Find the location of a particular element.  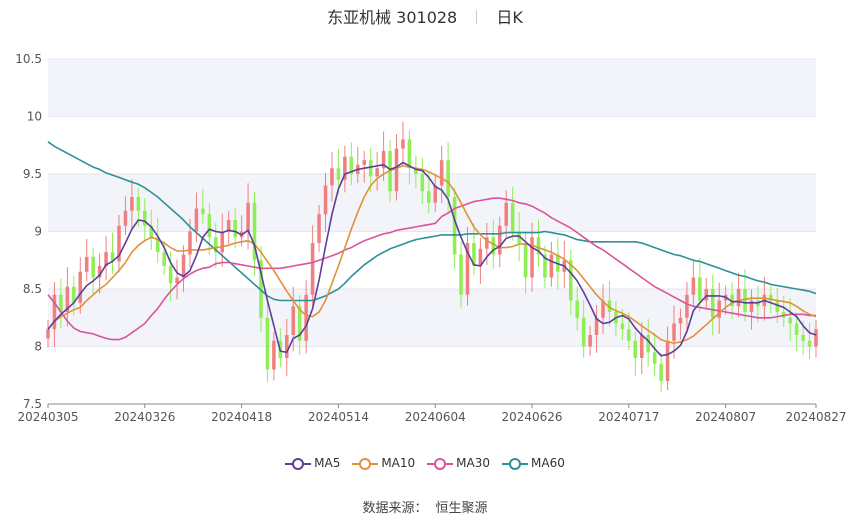

x-tick-label: 20240807 is located at coordinates (725, 417).